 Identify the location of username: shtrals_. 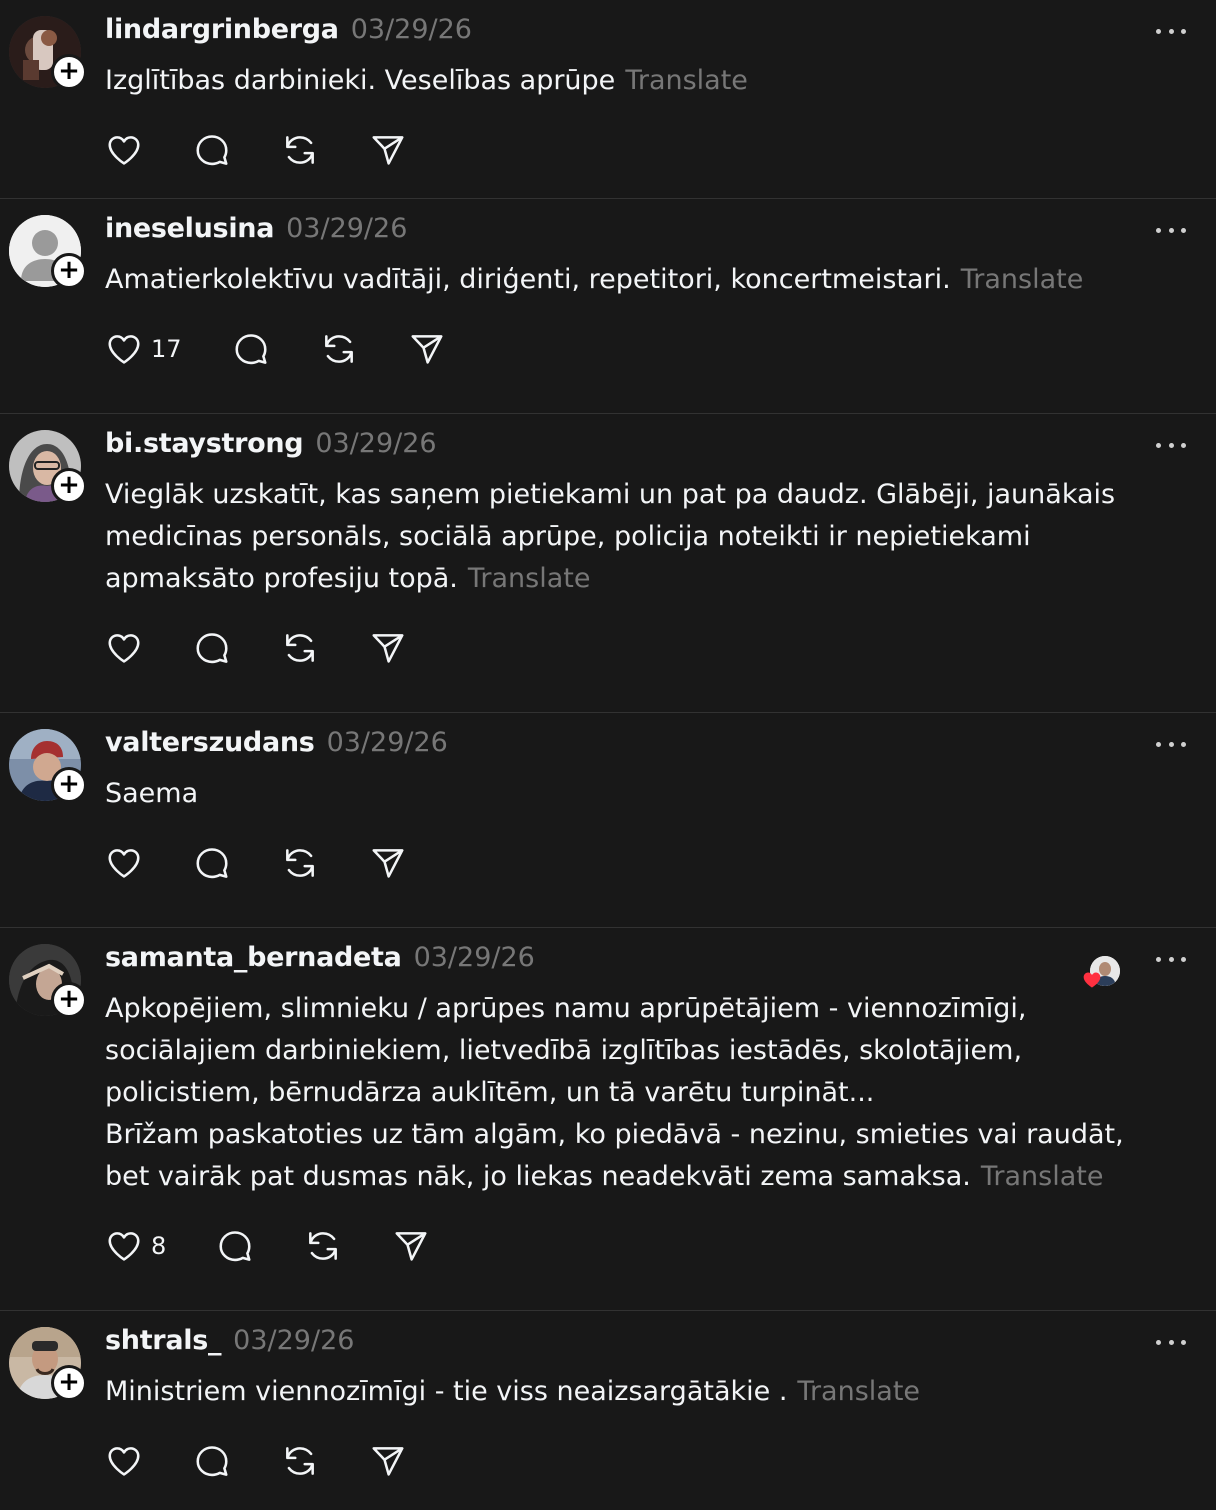
(163, 1340).